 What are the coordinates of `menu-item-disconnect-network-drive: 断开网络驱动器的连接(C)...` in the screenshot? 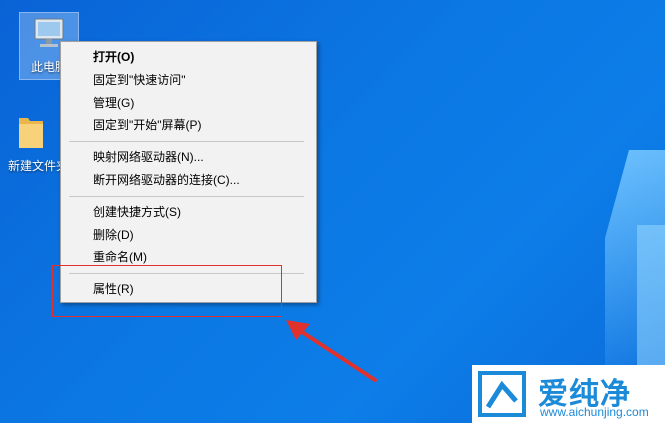 It's located at (188, 180).